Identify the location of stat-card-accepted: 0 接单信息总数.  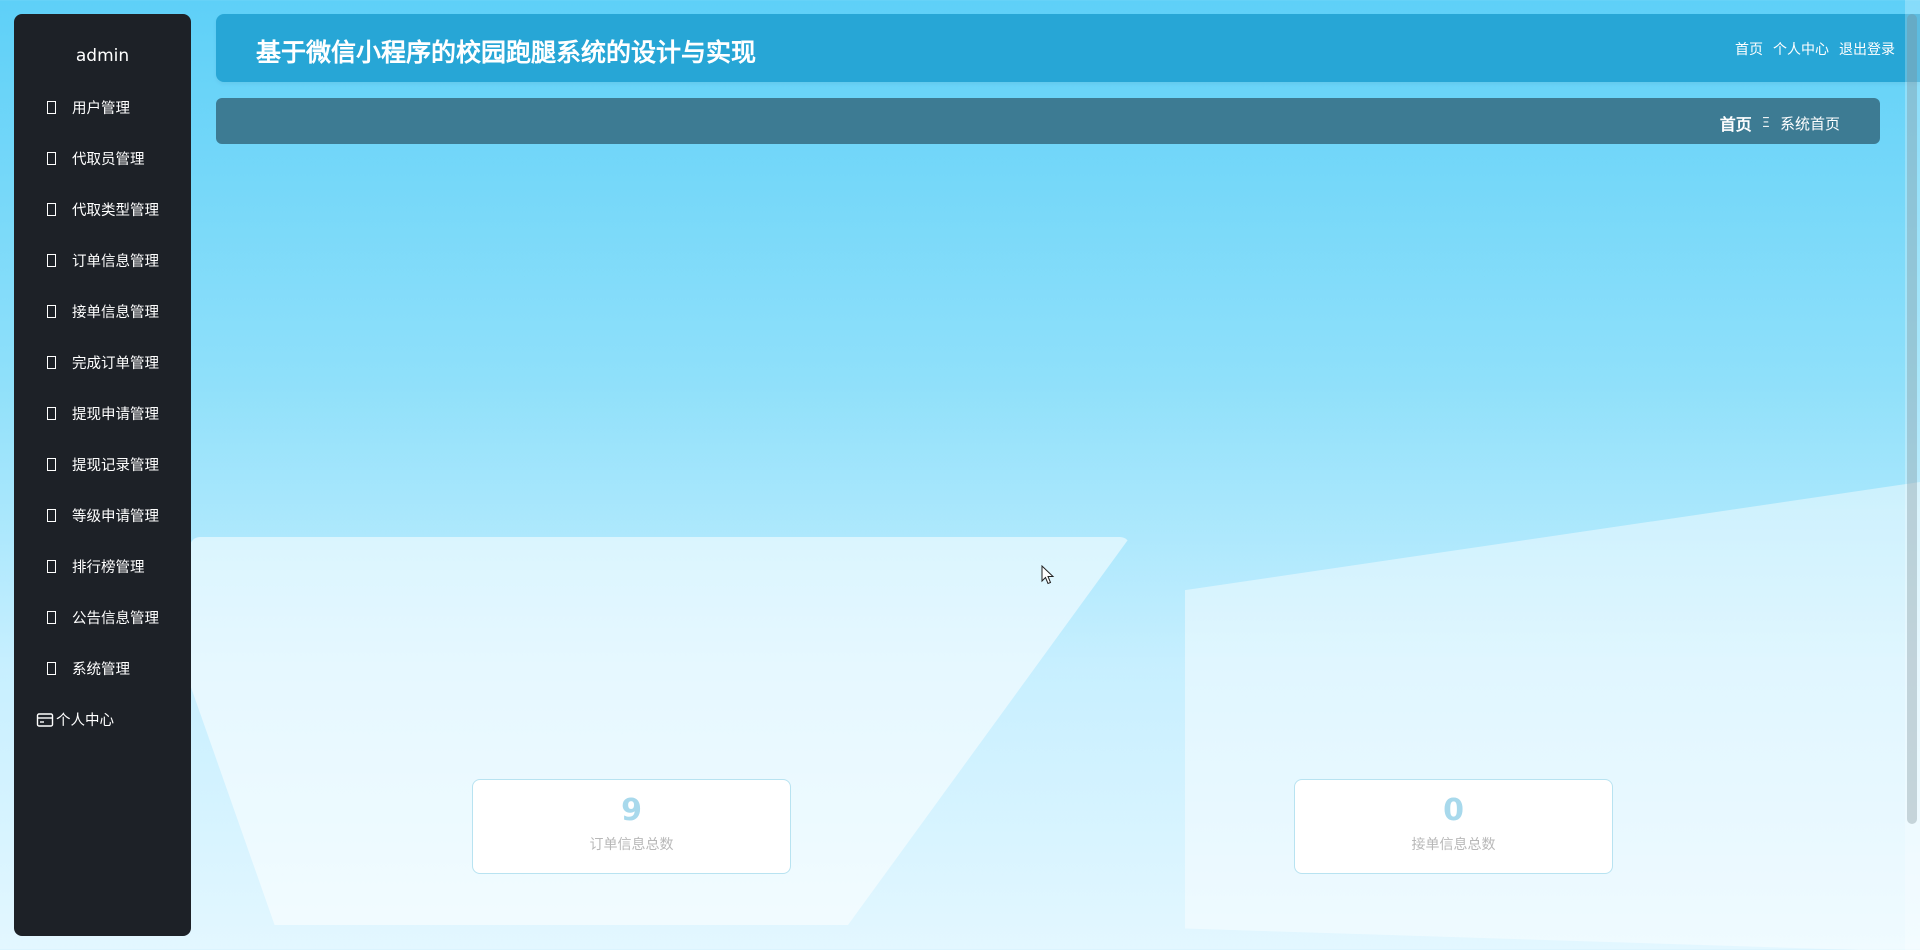
(1453, 826).